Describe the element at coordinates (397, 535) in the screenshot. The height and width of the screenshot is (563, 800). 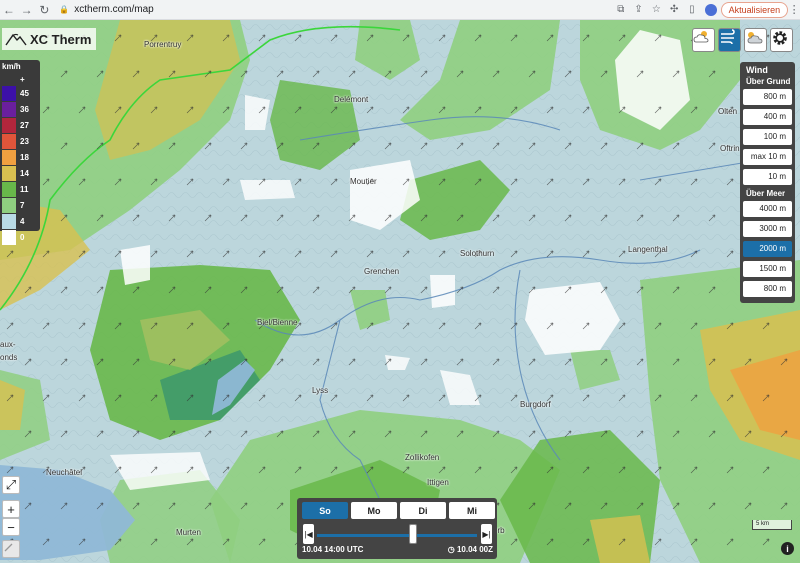
I see `time-slider-track` at that location.